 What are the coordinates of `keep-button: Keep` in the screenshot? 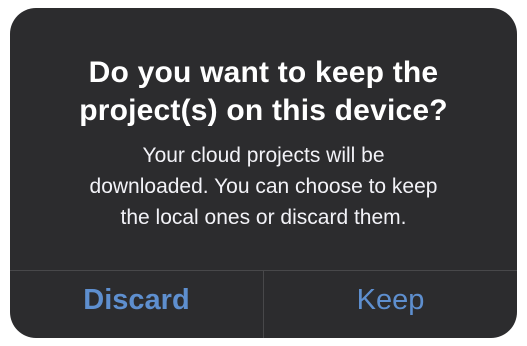 It's located at (390, 304).